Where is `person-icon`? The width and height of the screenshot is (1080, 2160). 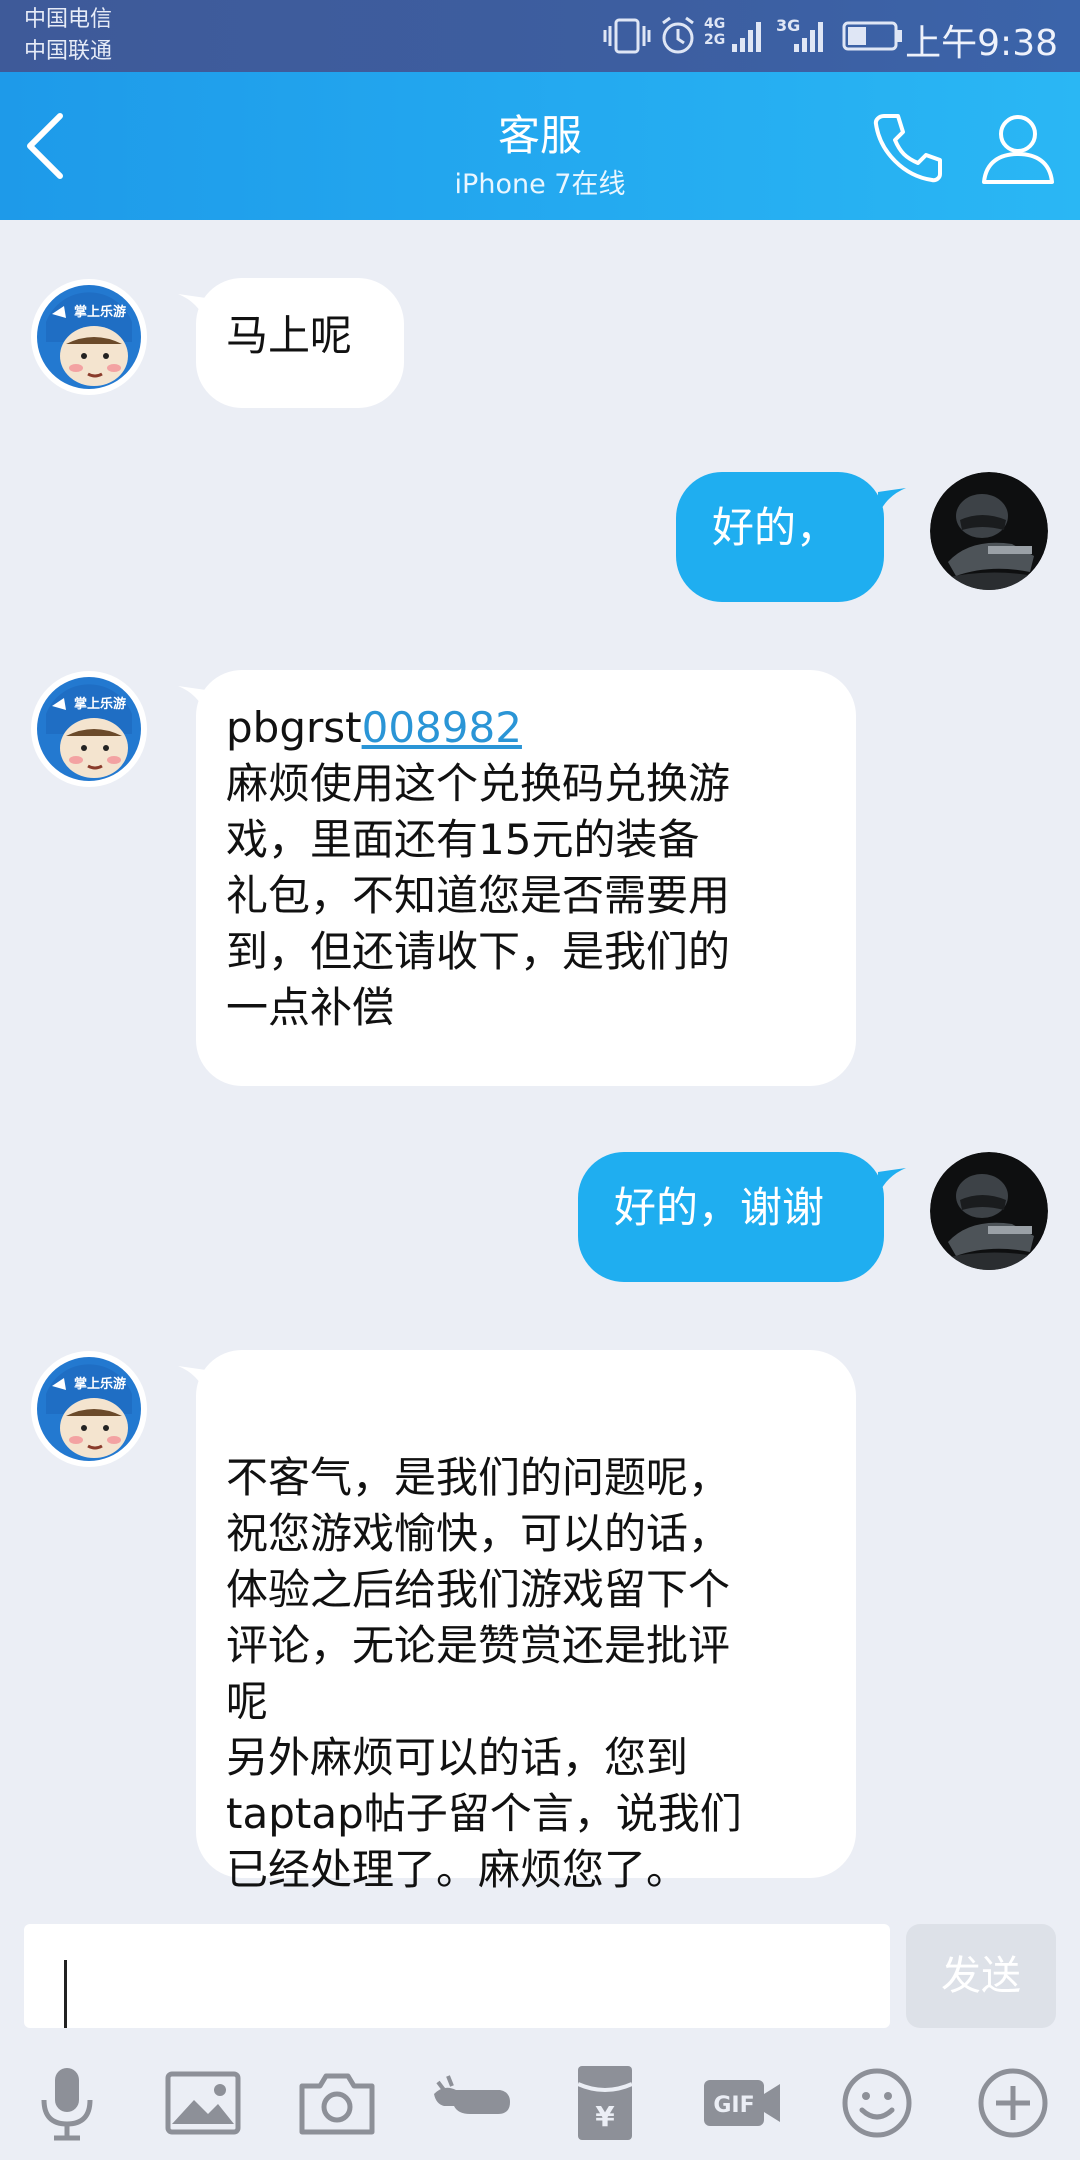 person-icon is located at coordinates (1018, 148).